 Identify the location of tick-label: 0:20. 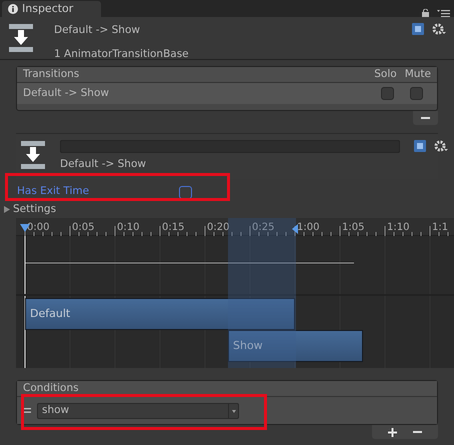
(218, 228).